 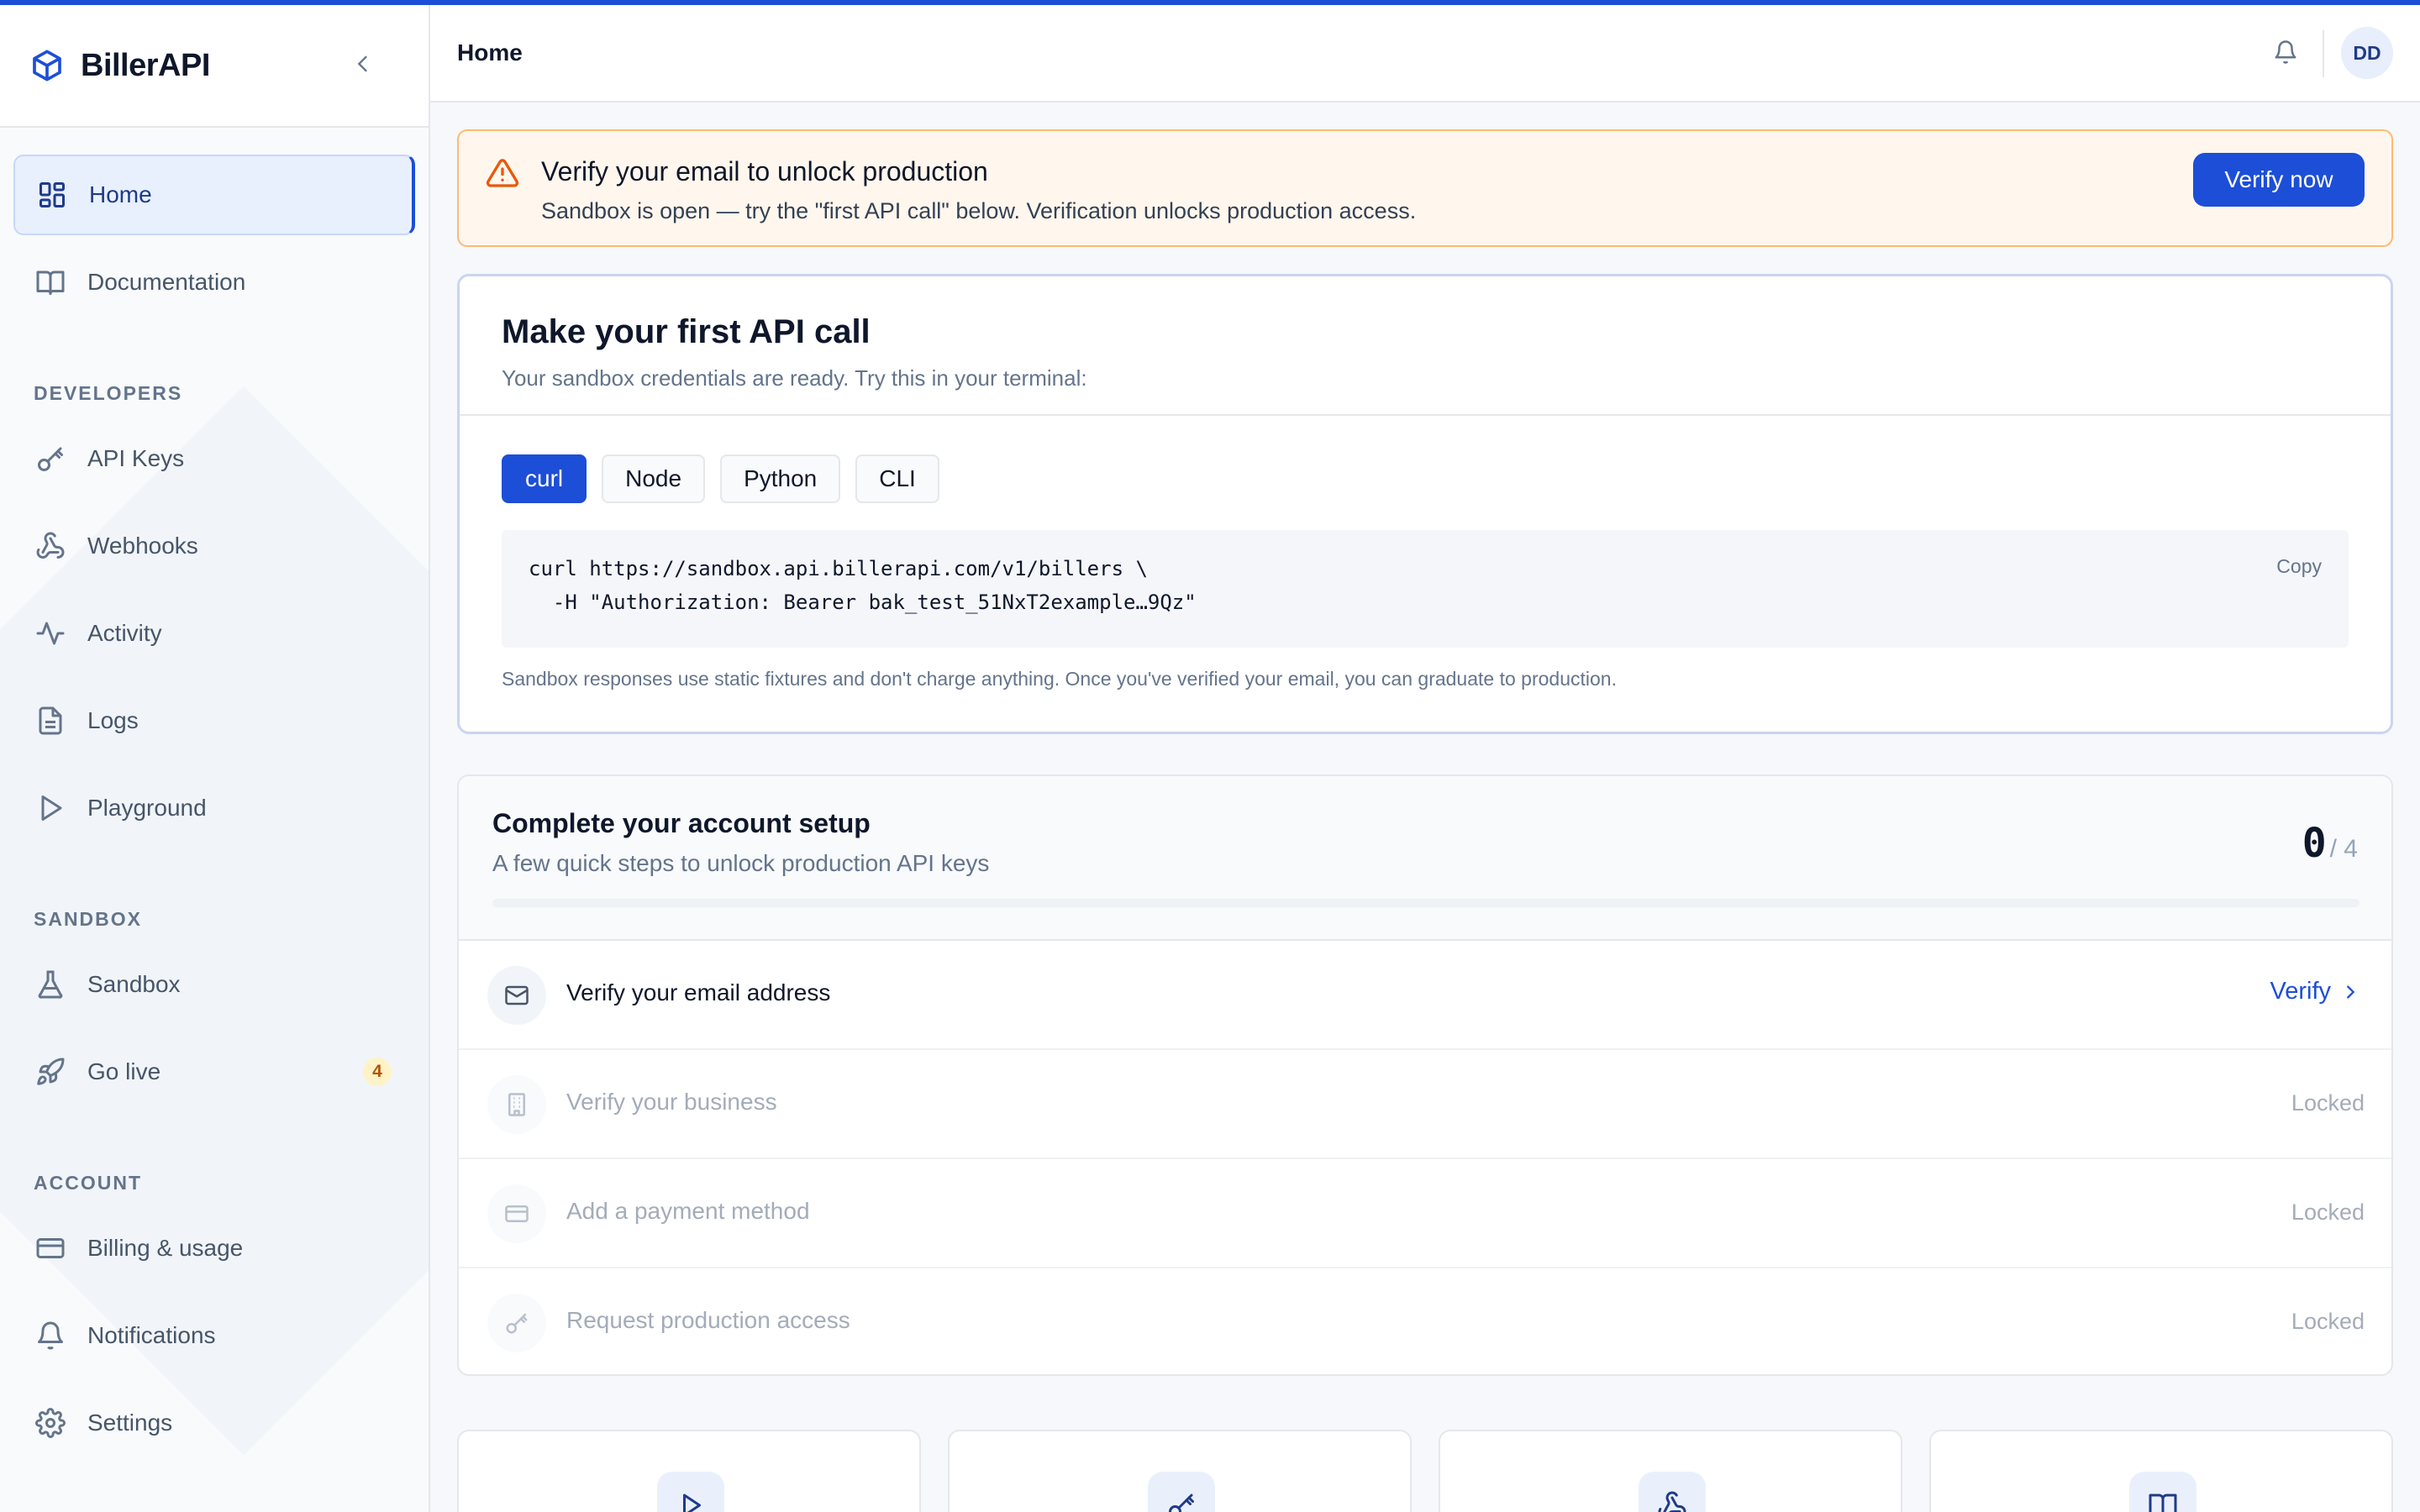 I want to click on setup-progress-bar, so click(x=1426, y=903).